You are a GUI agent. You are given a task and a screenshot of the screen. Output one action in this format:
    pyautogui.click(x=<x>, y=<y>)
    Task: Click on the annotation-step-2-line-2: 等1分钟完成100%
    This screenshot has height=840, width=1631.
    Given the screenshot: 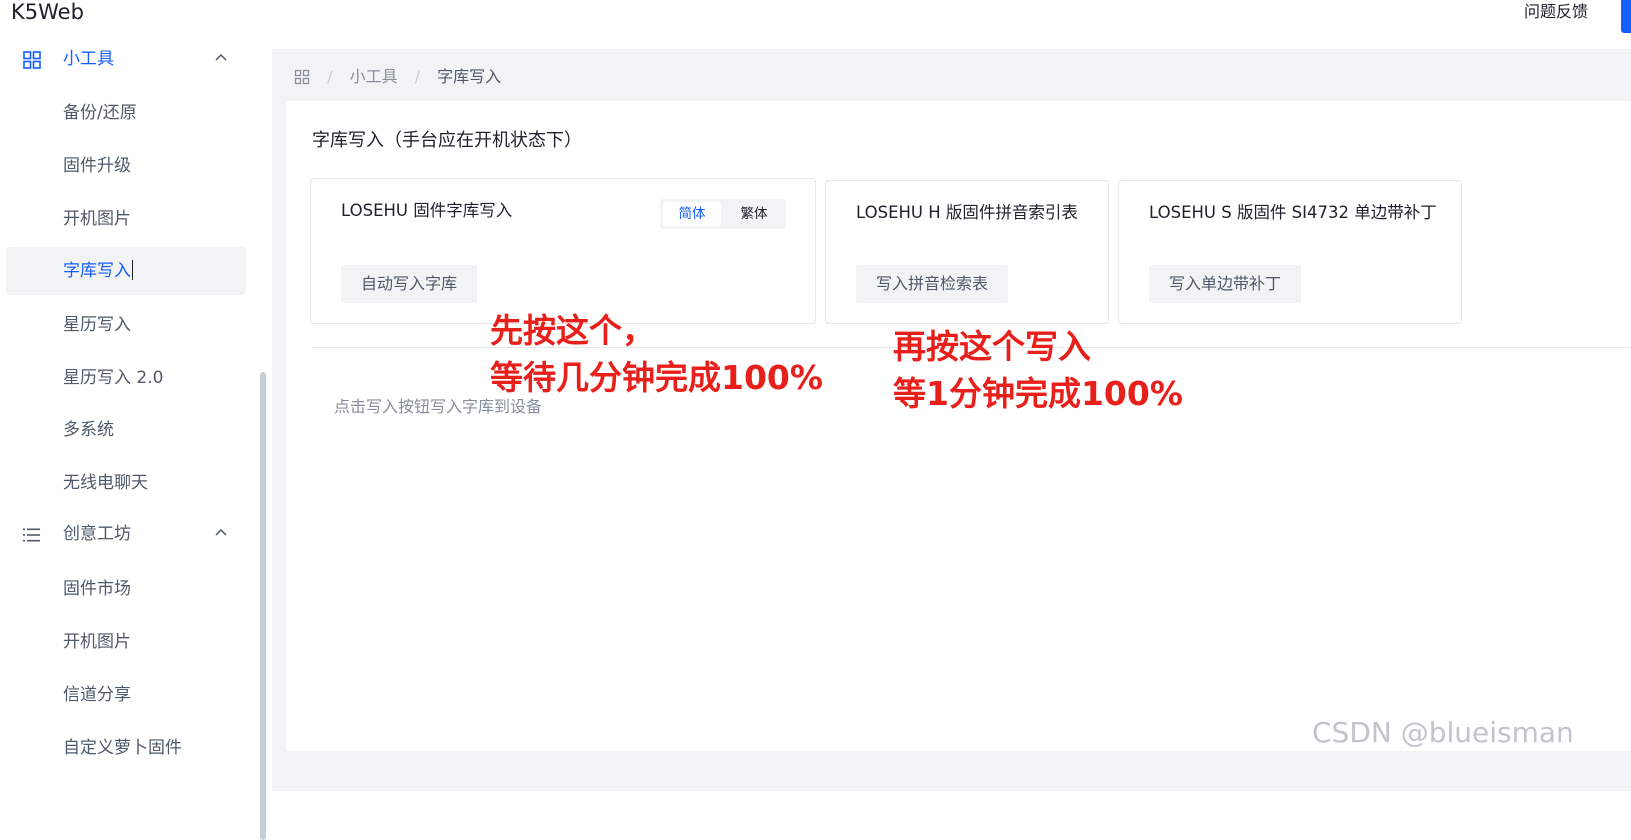 What is the action you would take?
    pyautogui.click(x=1038, y=393)
    